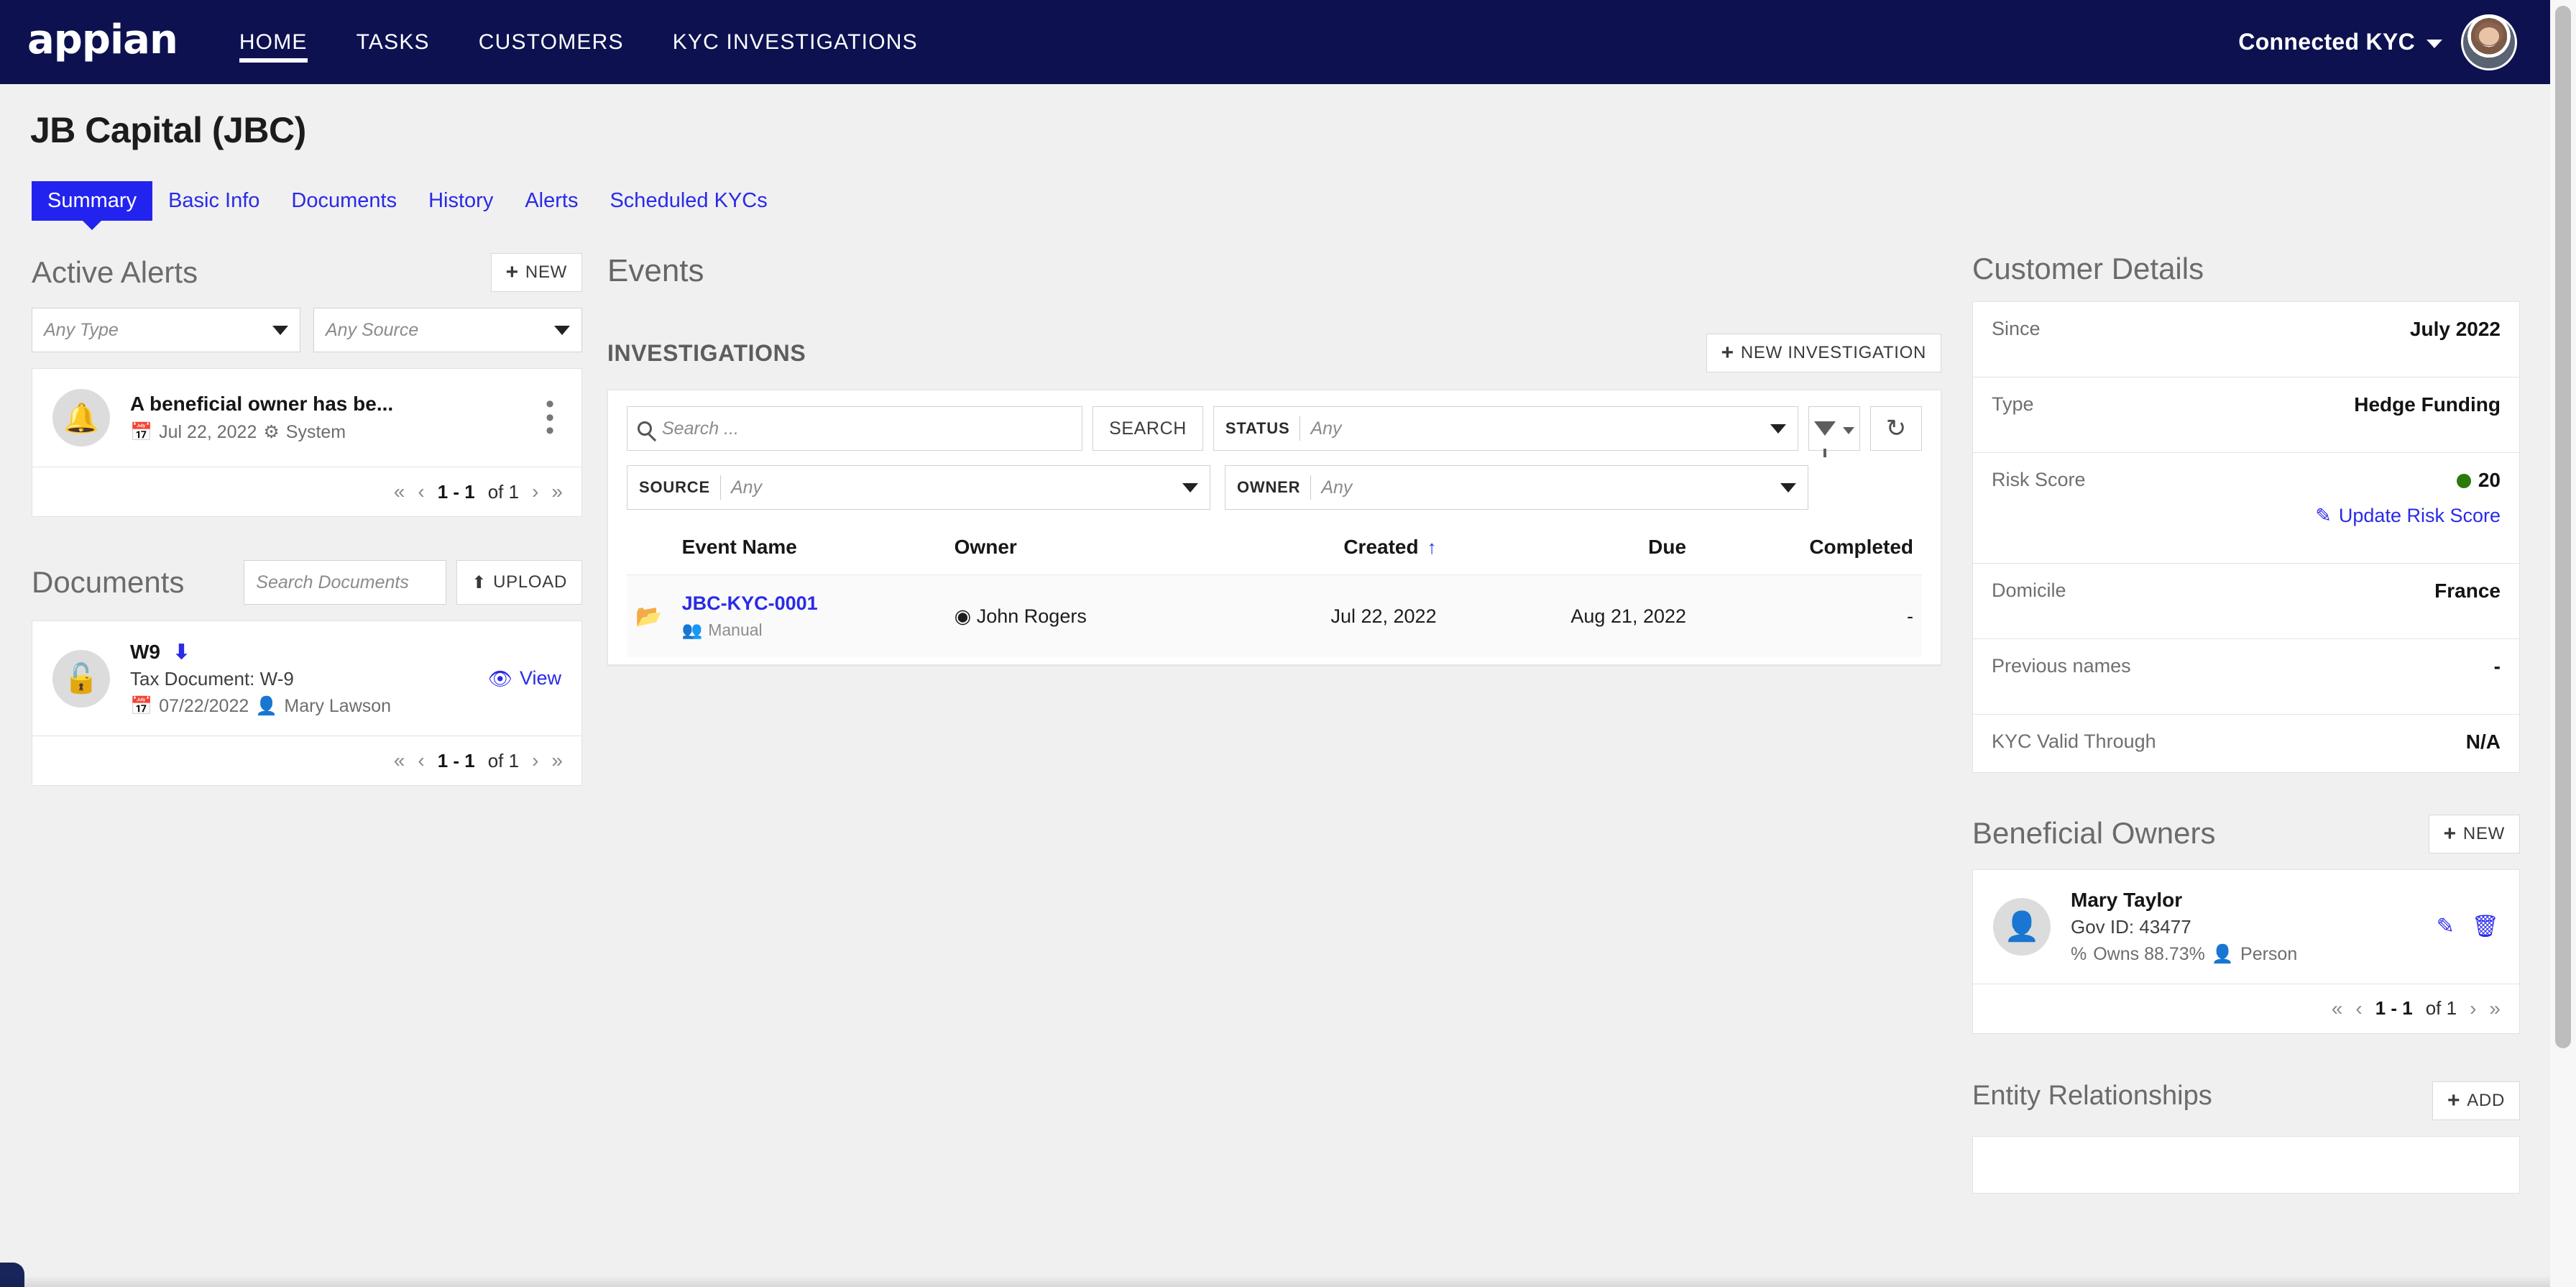  What do you see at coordinates (551, 42) in the screenshot?
I see `nav-link-customers: CUSTOMERS` at bounding box center [551, 42].